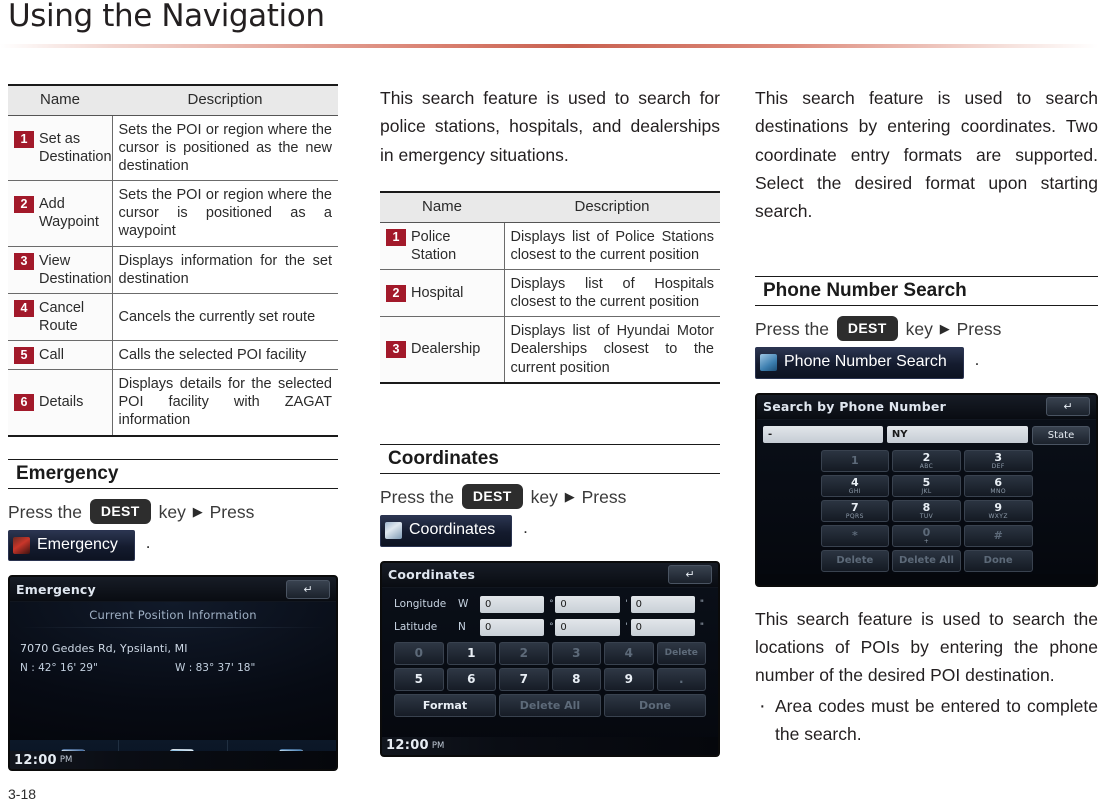 The height and width of the screenshot is (808, 1098). Describe the element at coordinates (524, 679) in the screenshot. I see `key-7: 7` at that location.